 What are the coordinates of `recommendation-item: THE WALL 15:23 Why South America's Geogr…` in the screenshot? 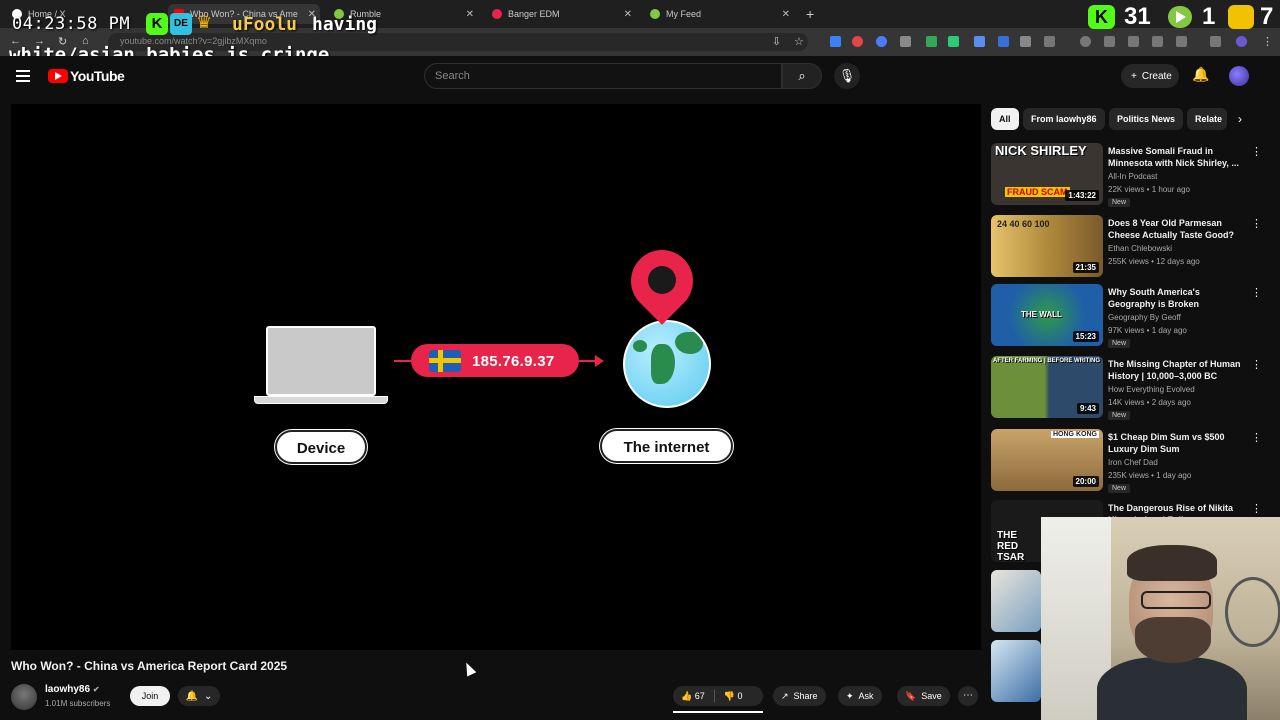 It's located at (1126, 317).